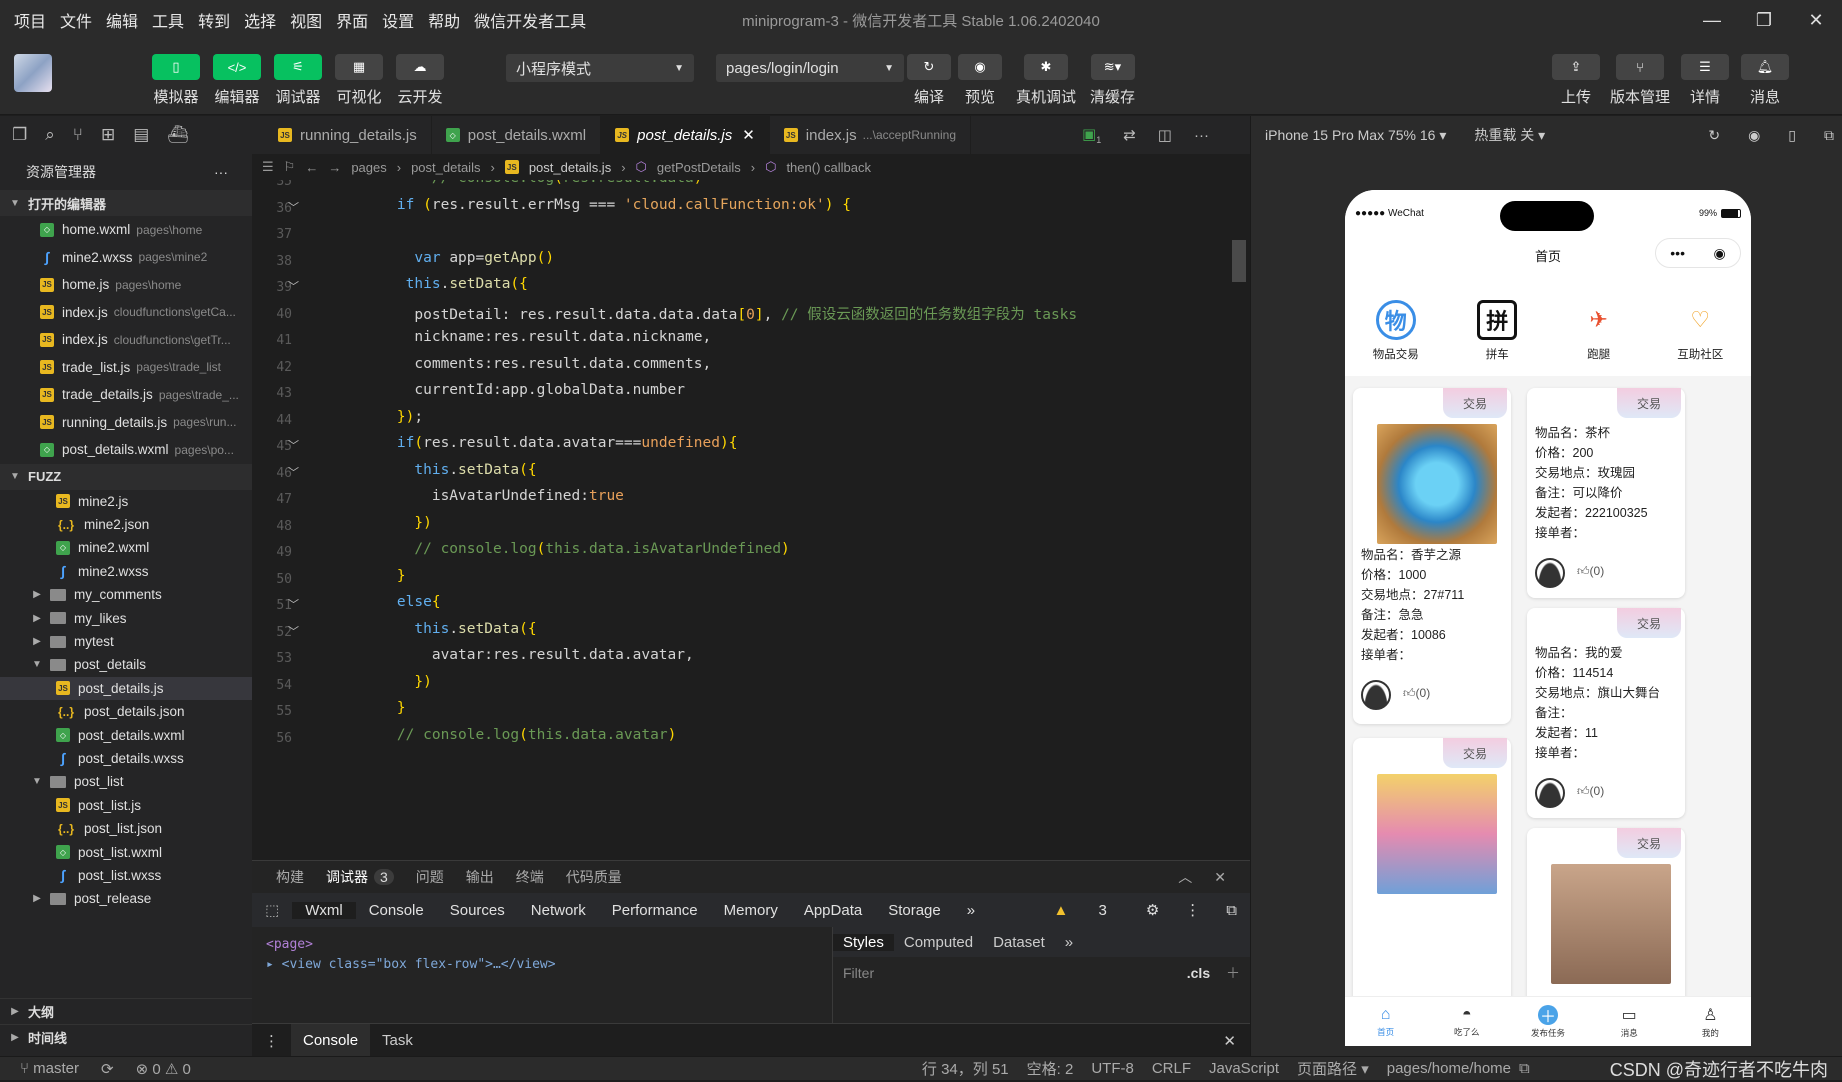 The width and height of the screenshot is (1842, 1082). Describe the element at coordinates (699, 167) in the screenshot. I see `crumb-function: getPostDetails` at that location.